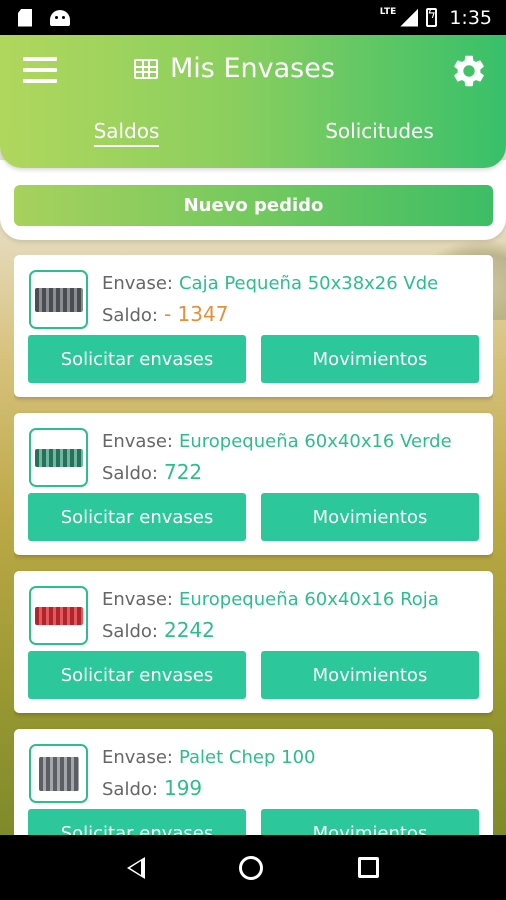 Image resolution: width=506 pixels, height=900 pixels. I want to click on page-title: Mis Envases, so click(252, 68).